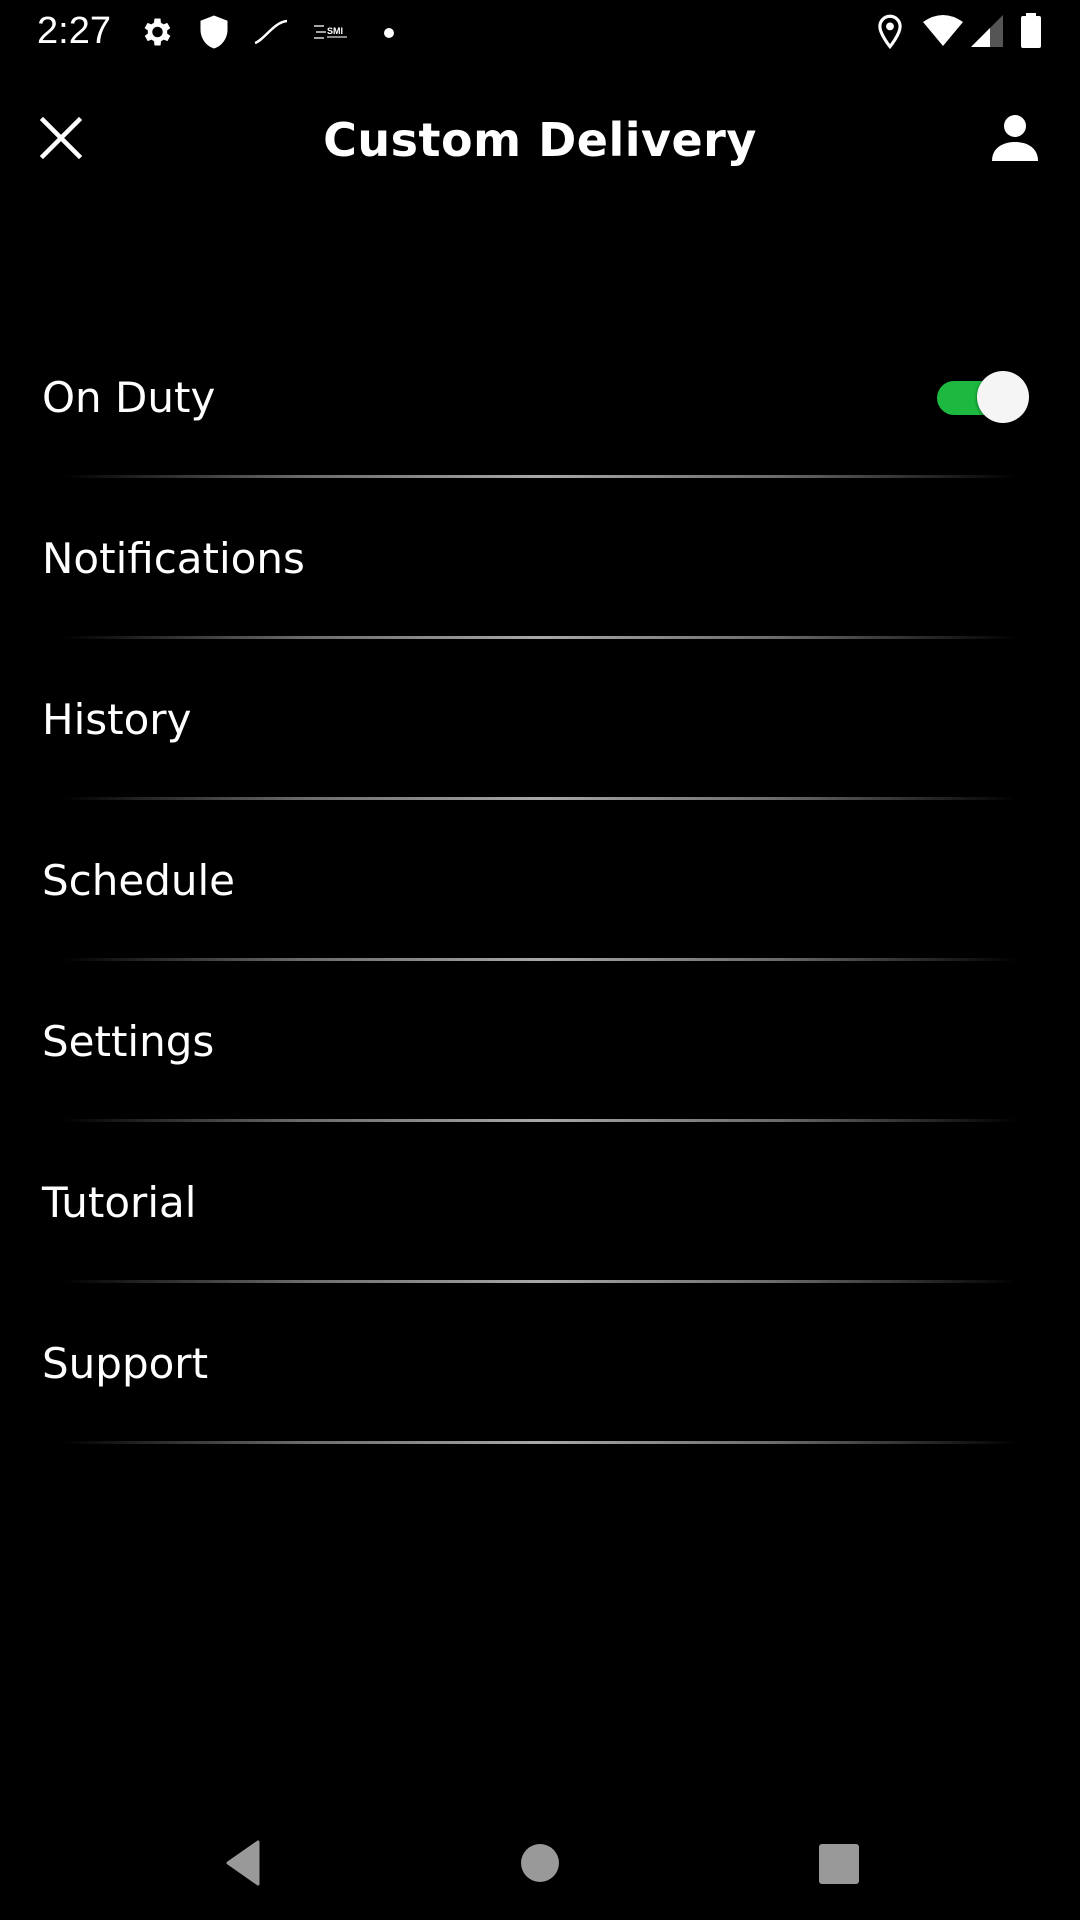 Image resolution: width=1080 pixels, height=1920 pixels. What do you see at coordinates (74, 31) in the screenshot?
I see `status-time: 2:27` at bounding box center [74, 31].